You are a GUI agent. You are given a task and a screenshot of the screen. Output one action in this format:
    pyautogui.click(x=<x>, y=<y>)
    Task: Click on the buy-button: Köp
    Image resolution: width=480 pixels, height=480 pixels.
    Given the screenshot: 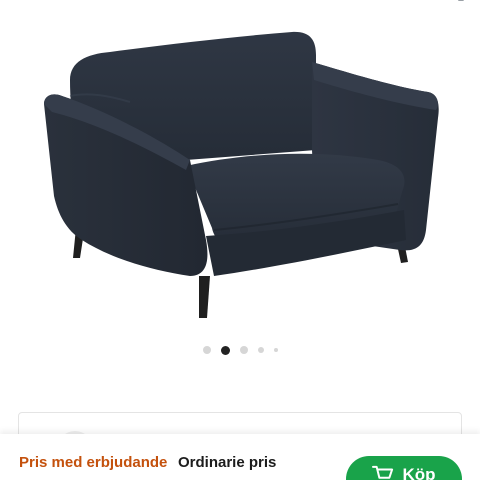 What is the action you would take?
    pyautogui.click(x=404, y=468)
    